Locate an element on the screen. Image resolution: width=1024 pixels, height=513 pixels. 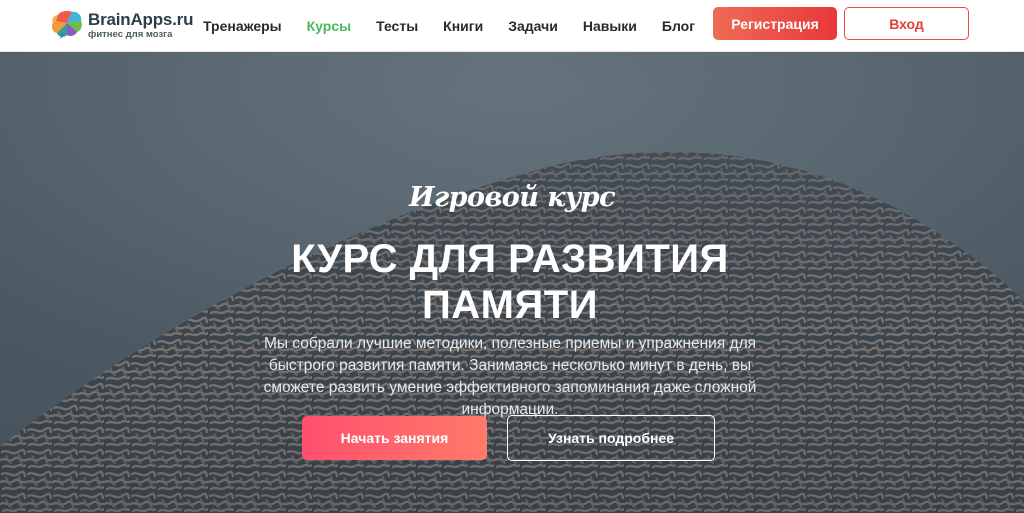
nav-books: Книги is located at coordinates (463, 26).